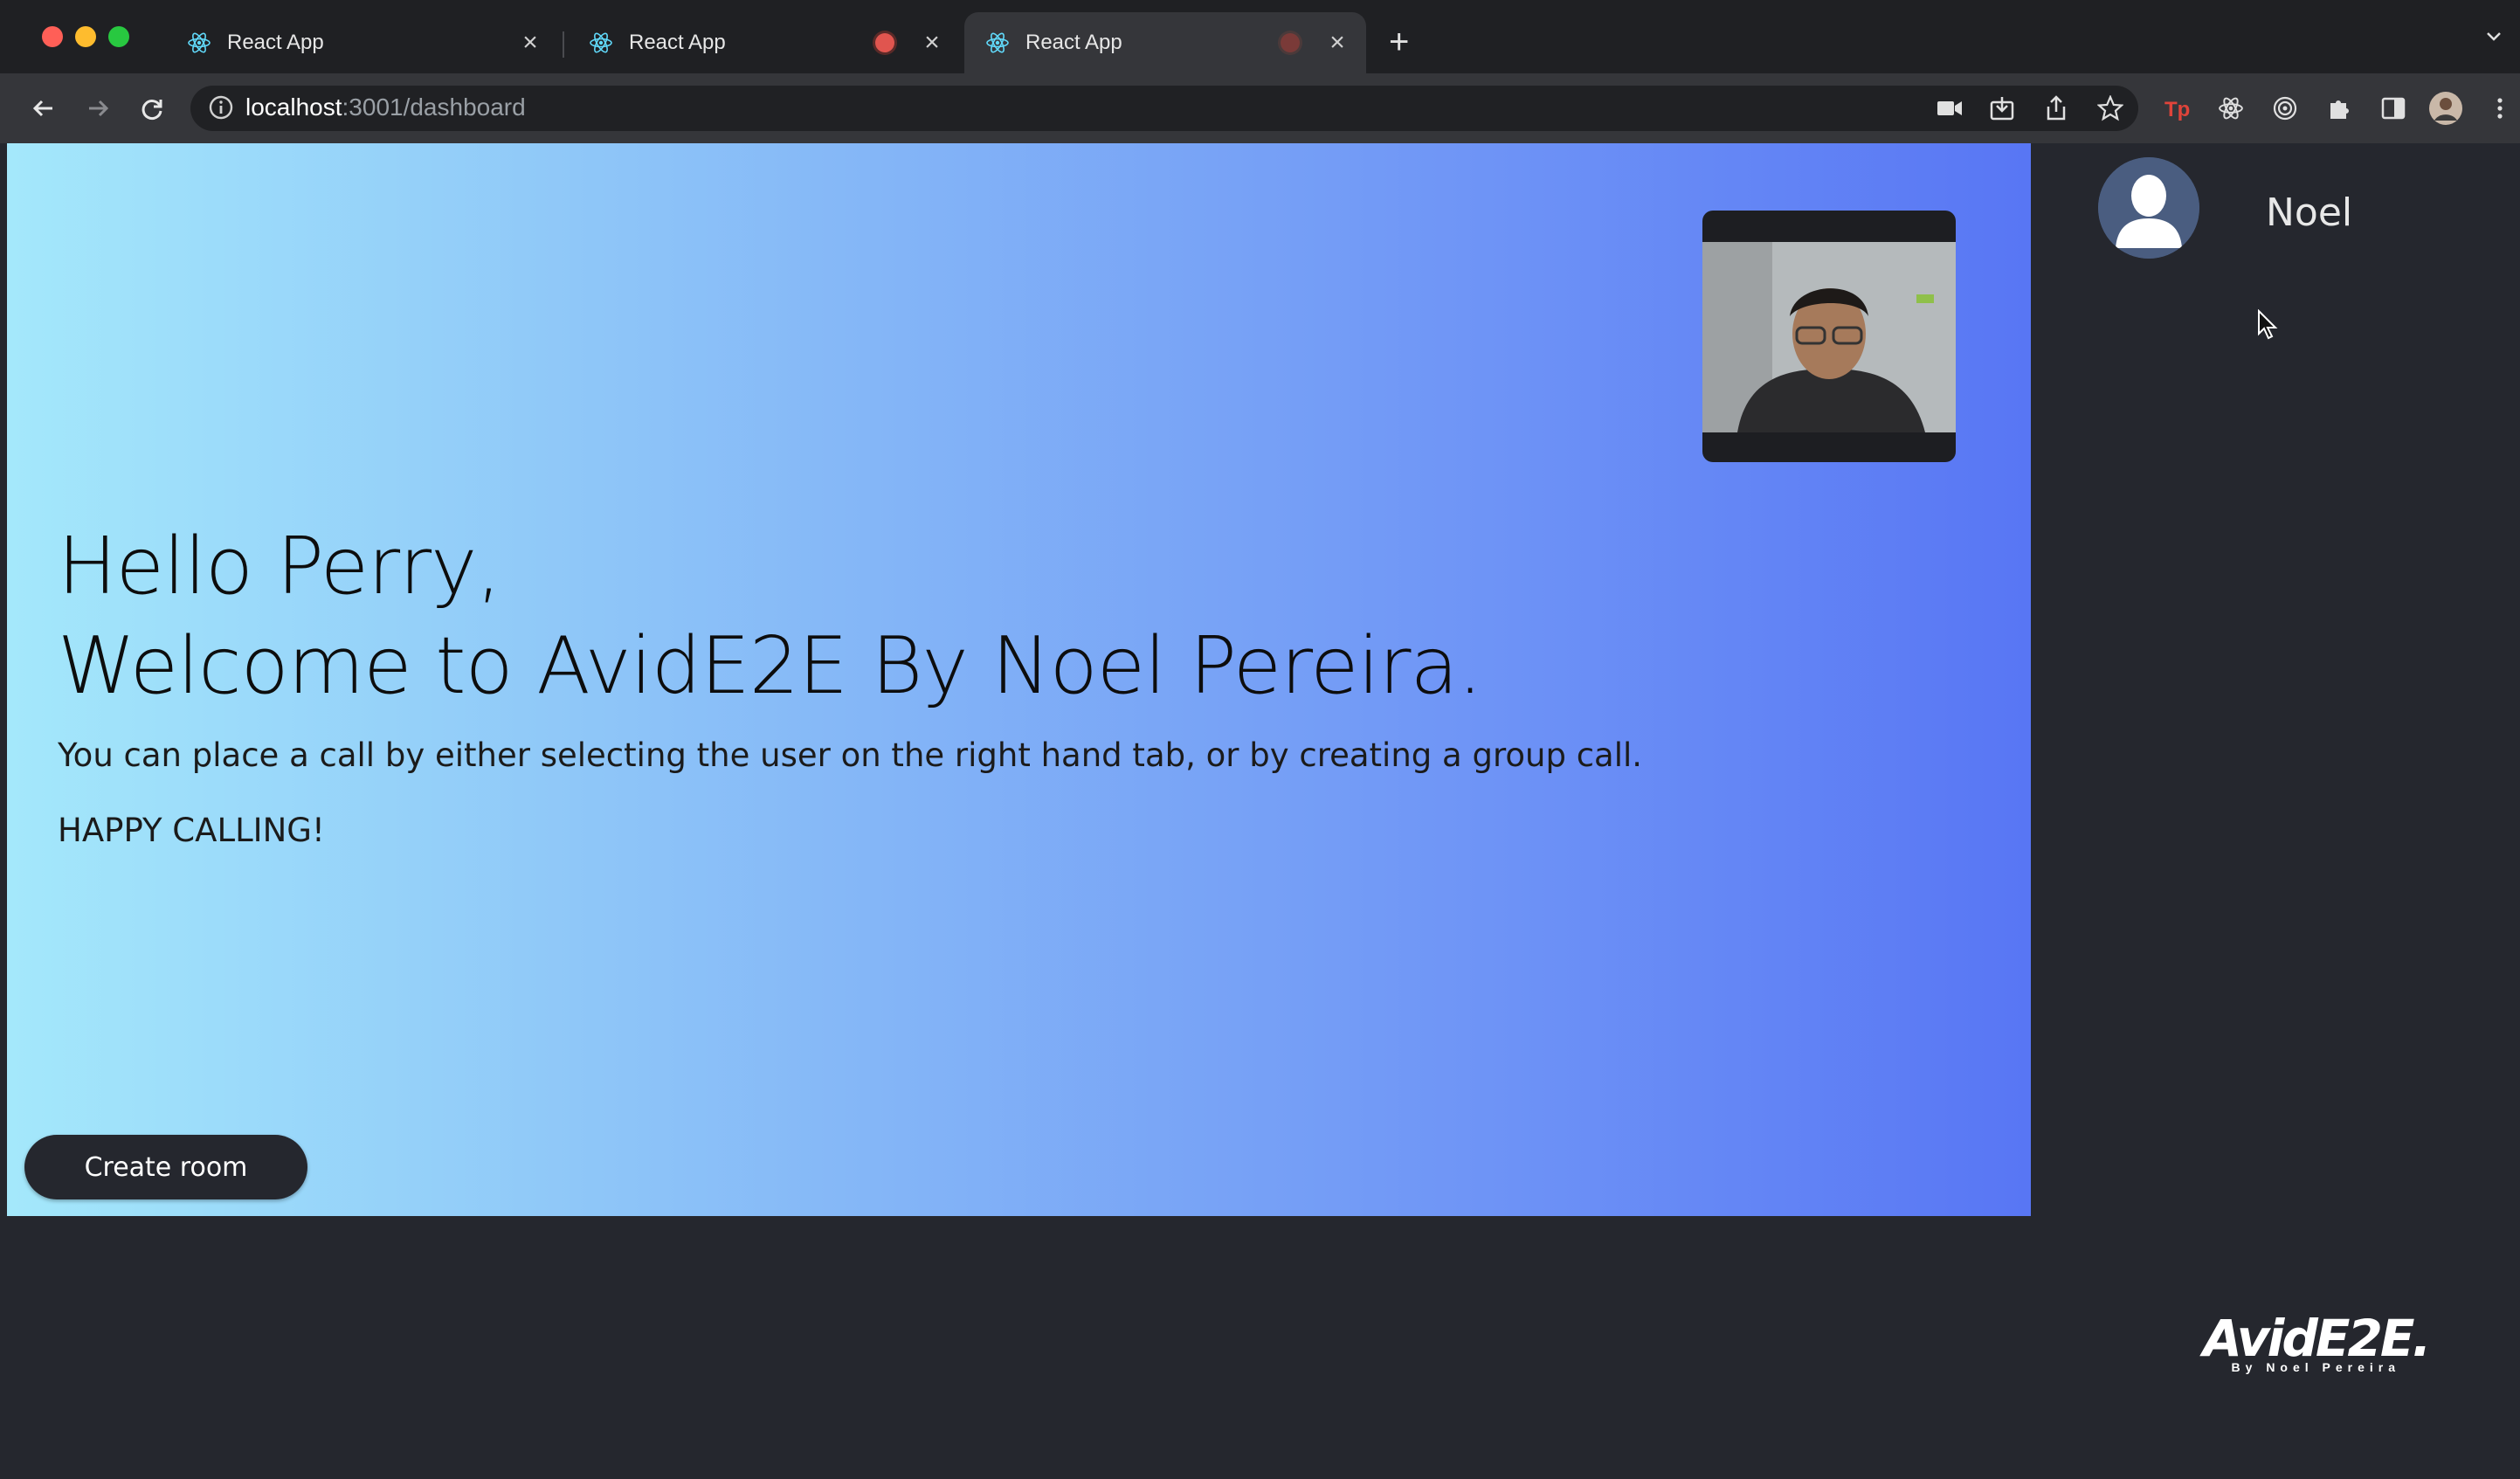  I want to click on svg-text: Tp, so click(2177, 109).